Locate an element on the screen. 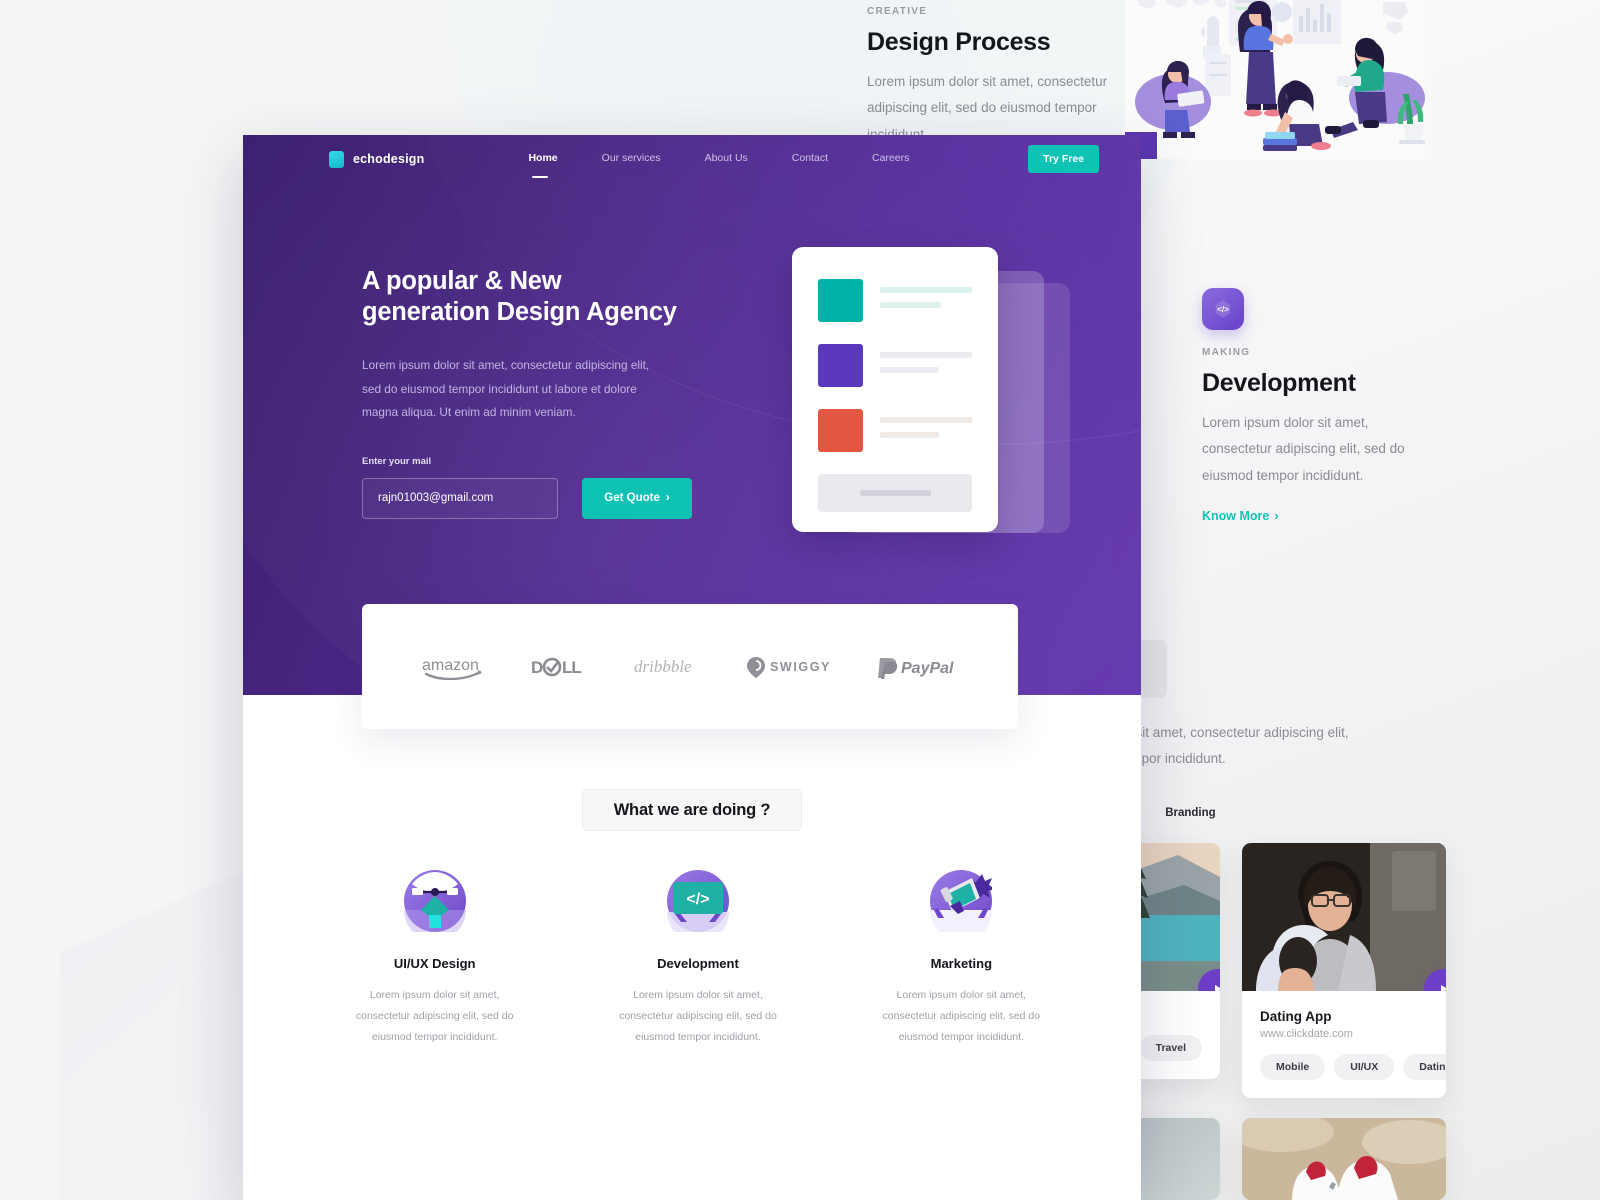 The width and height of the screenshot is (1600, 1200). code-icon: </> is located at coordinates (1223, 309).